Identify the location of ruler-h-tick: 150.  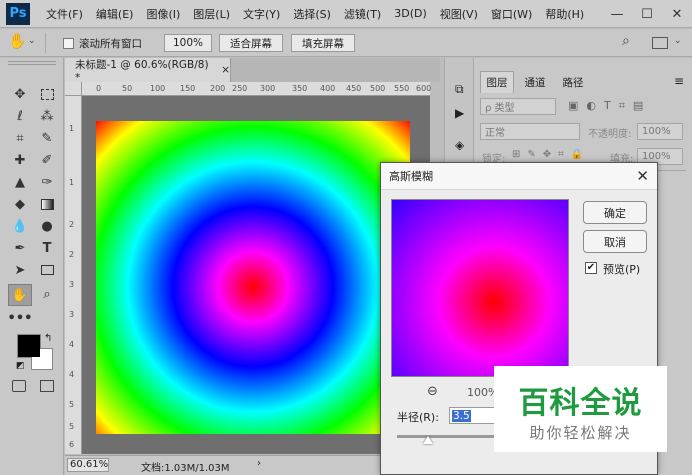
(188, 88).